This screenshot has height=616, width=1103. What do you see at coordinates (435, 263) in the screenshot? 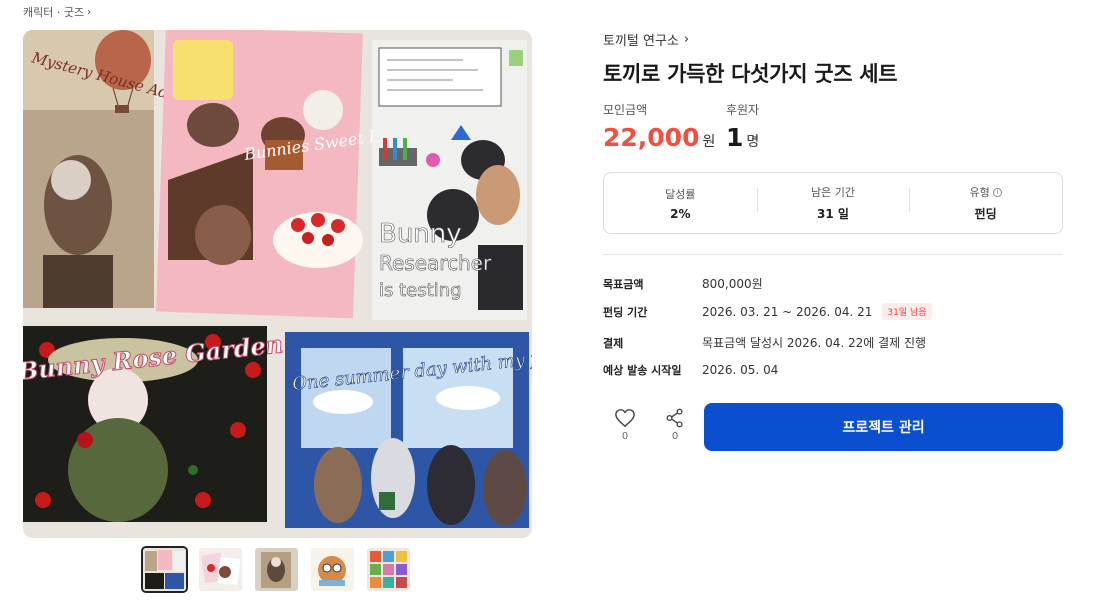
I see `card3-line2: Researcher` at bounding box center [435, 263].